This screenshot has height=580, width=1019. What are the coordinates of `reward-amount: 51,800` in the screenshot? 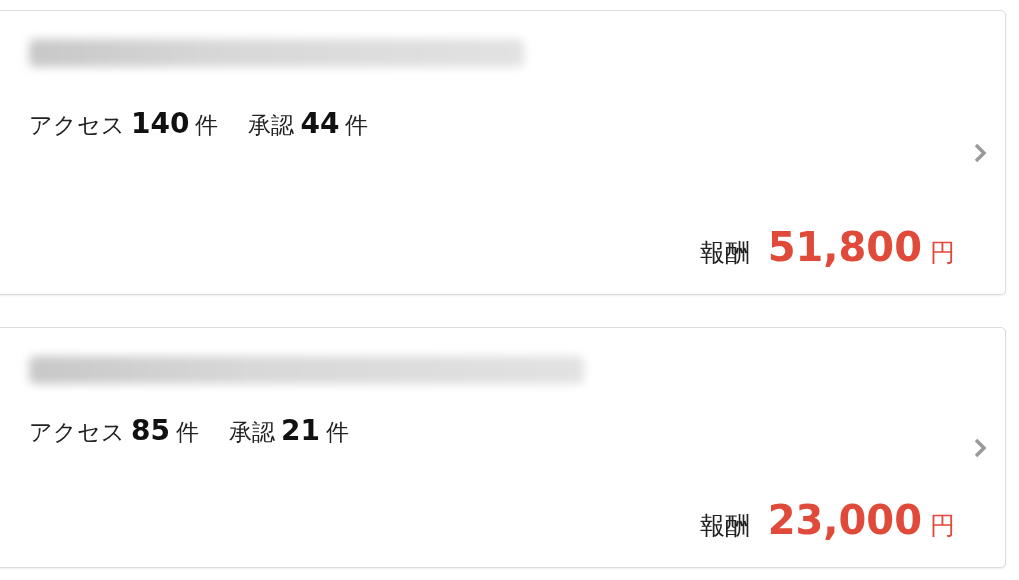 It's located at (844, 247).